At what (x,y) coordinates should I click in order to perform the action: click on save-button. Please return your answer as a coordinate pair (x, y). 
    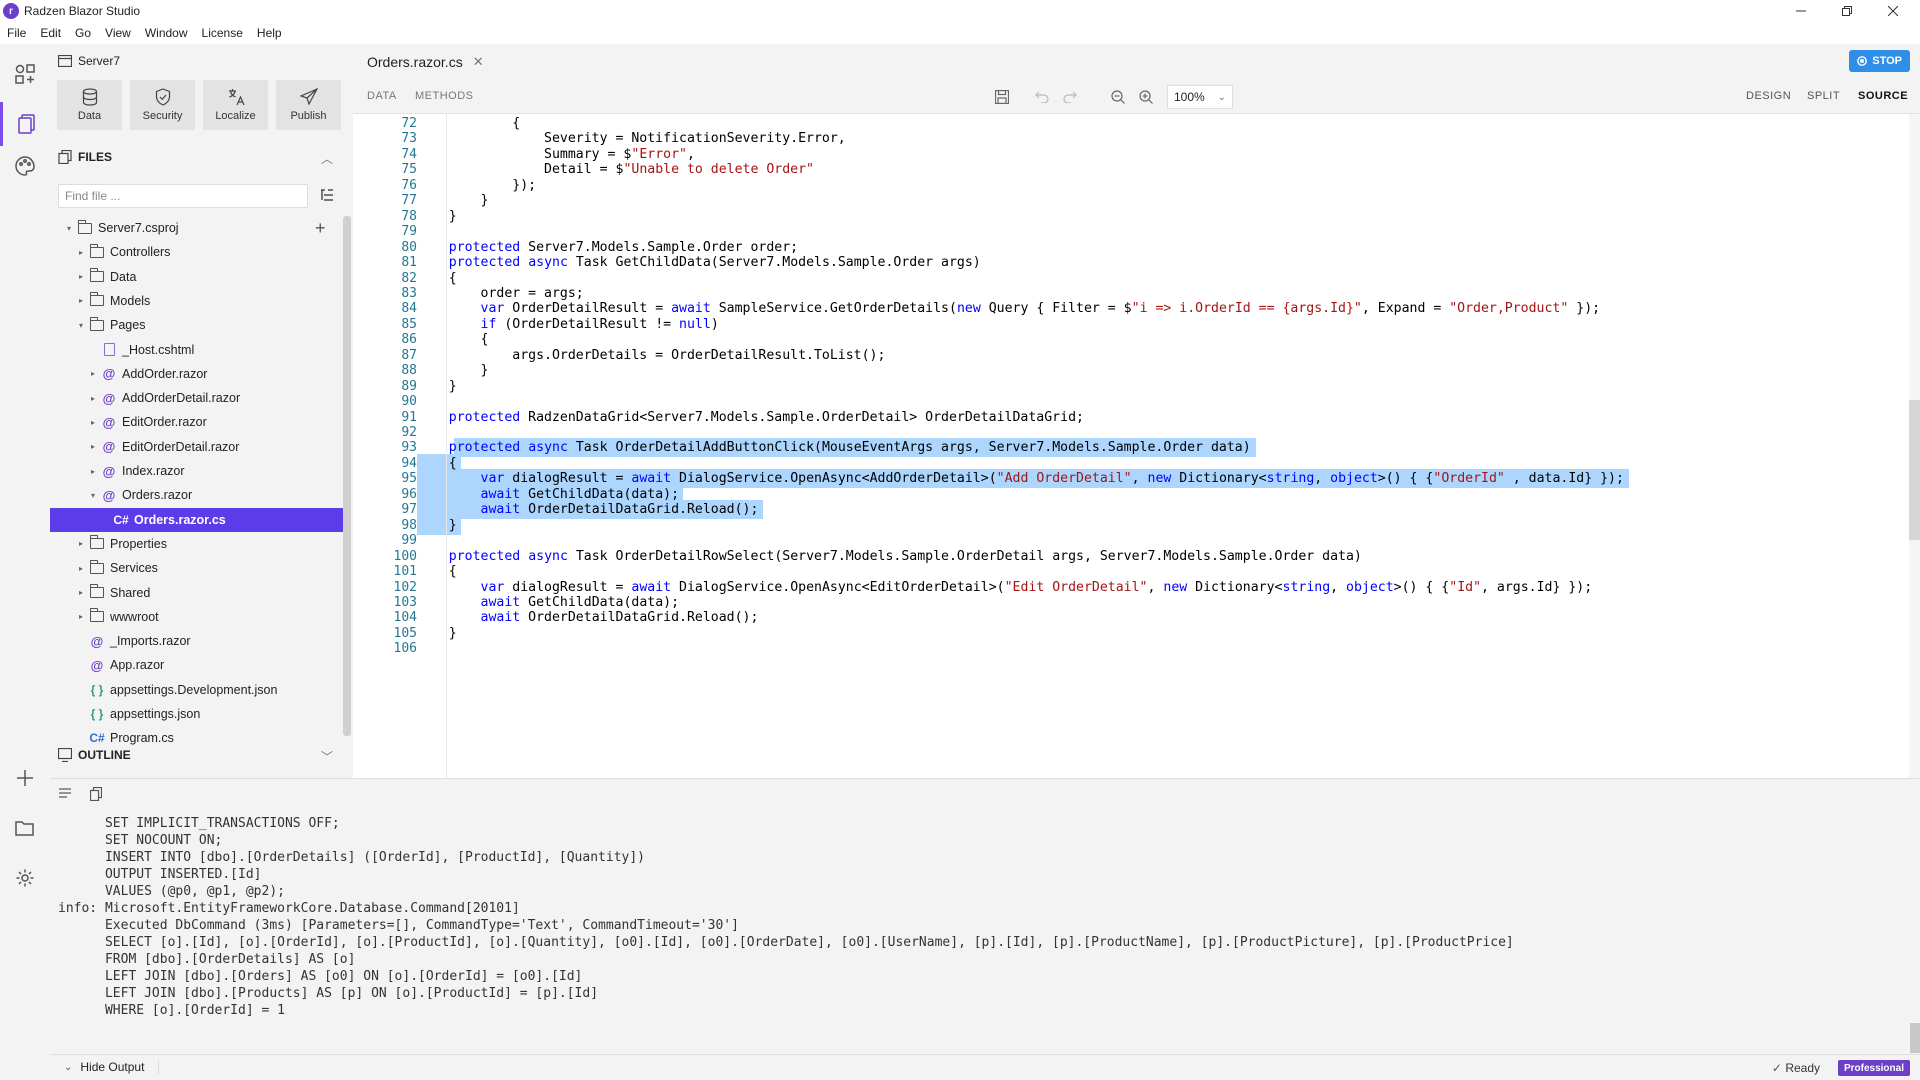
    Looking at the image, I should click on (1002, 97).